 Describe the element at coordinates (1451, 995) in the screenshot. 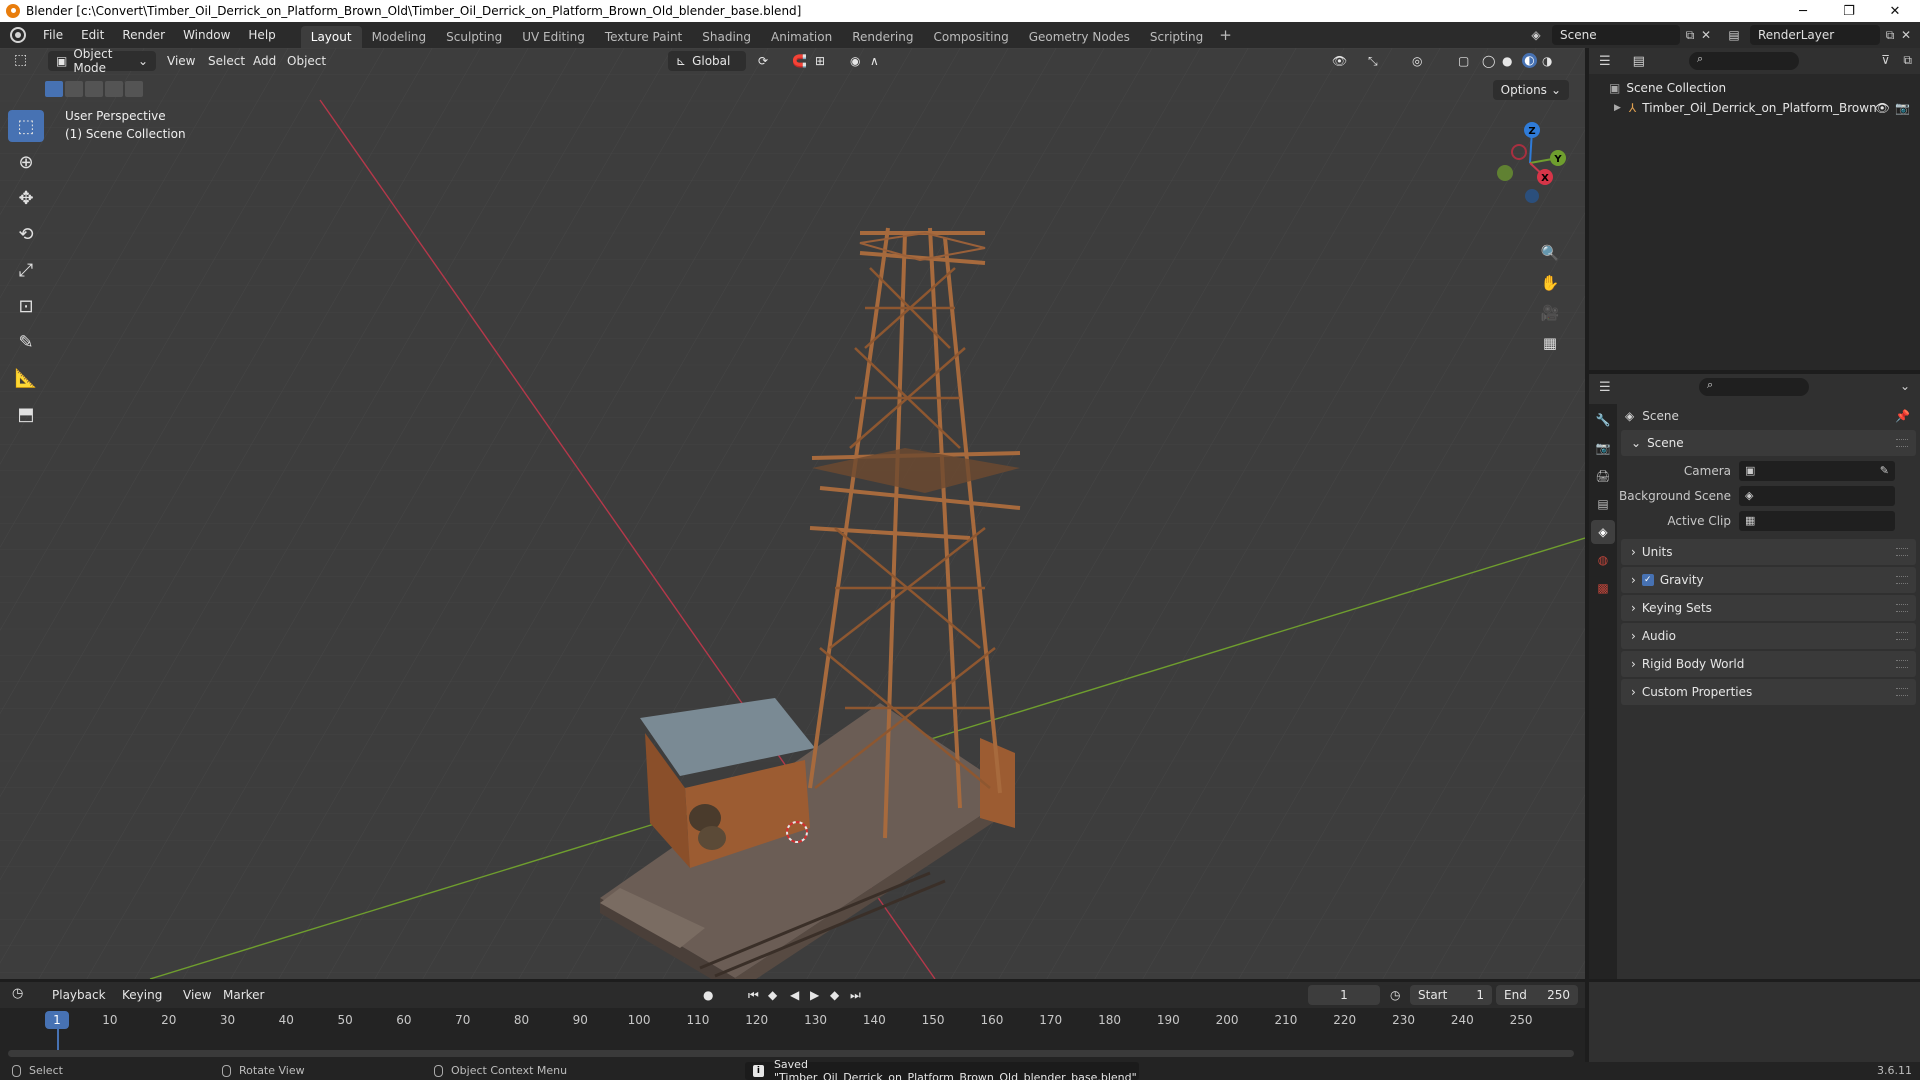

I see `start-frame-field: Start 1` at that location.